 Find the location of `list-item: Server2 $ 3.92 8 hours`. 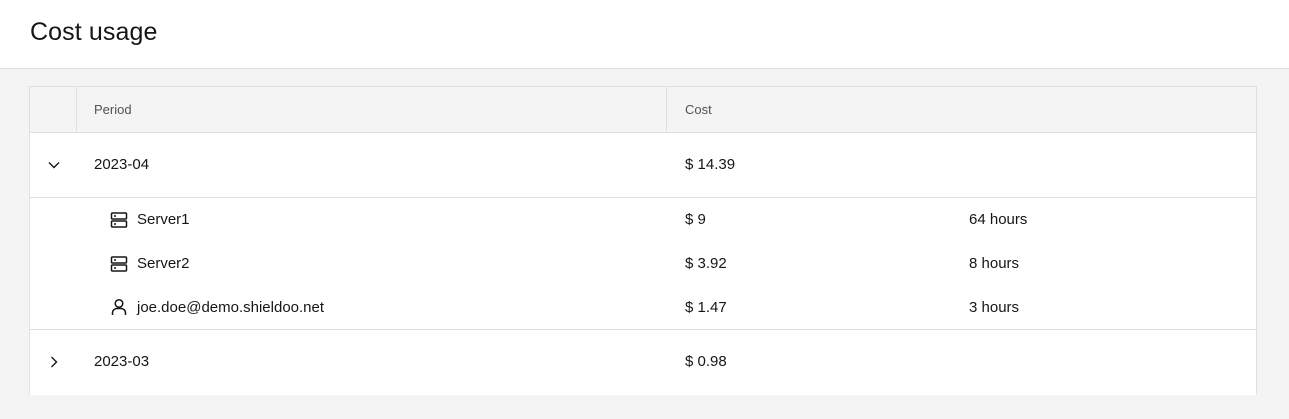

list-item: Server2 $ 3.92 8 hours is located at coordinates (643, 264).